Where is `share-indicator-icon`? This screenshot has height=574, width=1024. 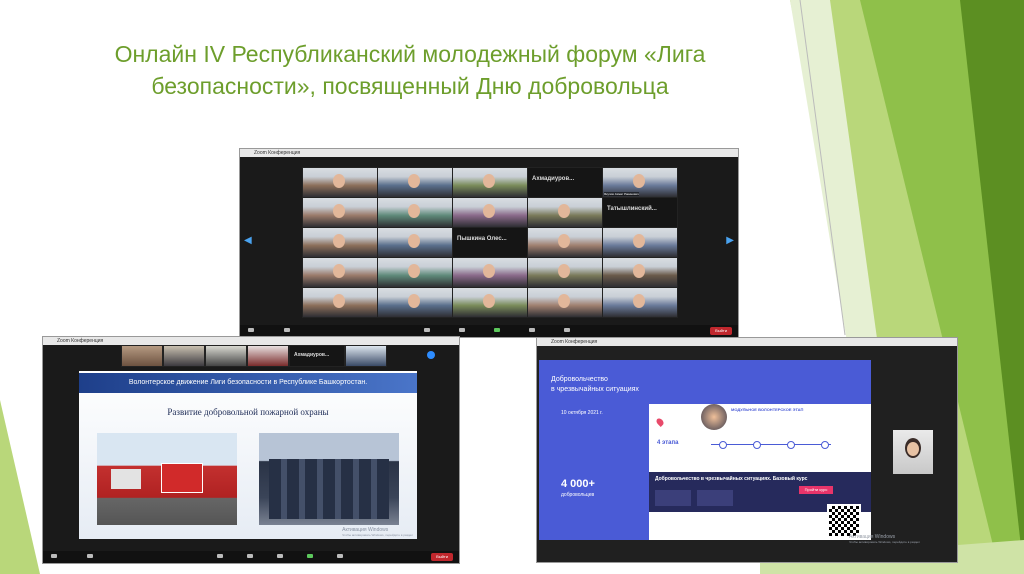 share-indicator-icon is located at coordinates (431, 355).